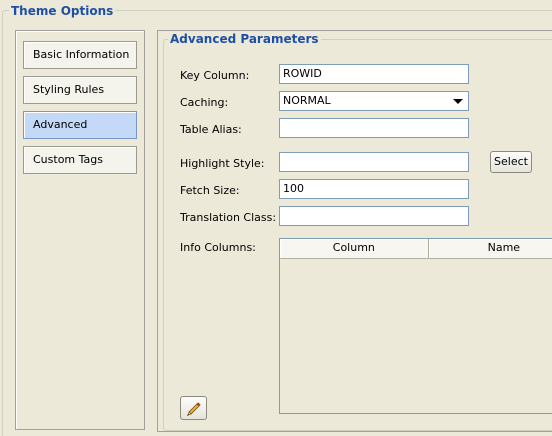 Image resolution: width=552 pixels, height=436 pixels. I want to click on tab-basic-information: Basic Information, so click(80, 55).